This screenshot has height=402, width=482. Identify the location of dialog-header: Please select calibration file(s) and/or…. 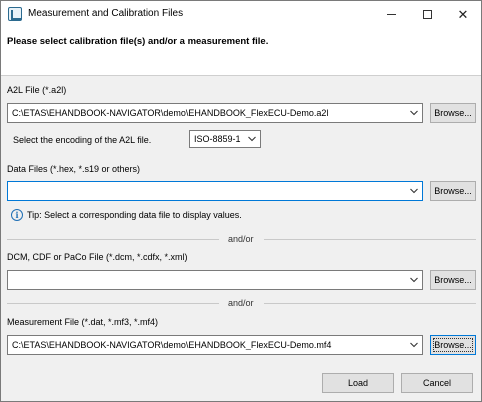
(241, 51).